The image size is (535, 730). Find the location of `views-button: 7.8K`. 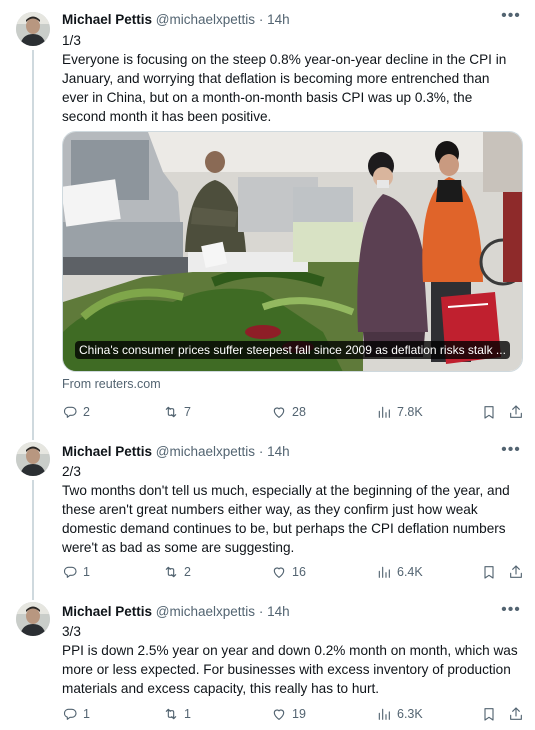

views-button: 7.8K is located at coordinates (399, 412).